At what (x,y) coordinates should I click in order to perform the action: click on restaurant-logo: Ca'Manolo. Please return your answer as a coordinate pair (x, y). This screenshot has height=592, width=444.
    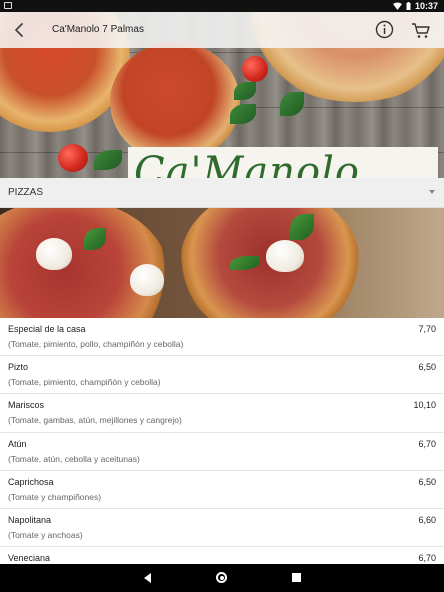
    Looking at the image, I should click on (283, 162).